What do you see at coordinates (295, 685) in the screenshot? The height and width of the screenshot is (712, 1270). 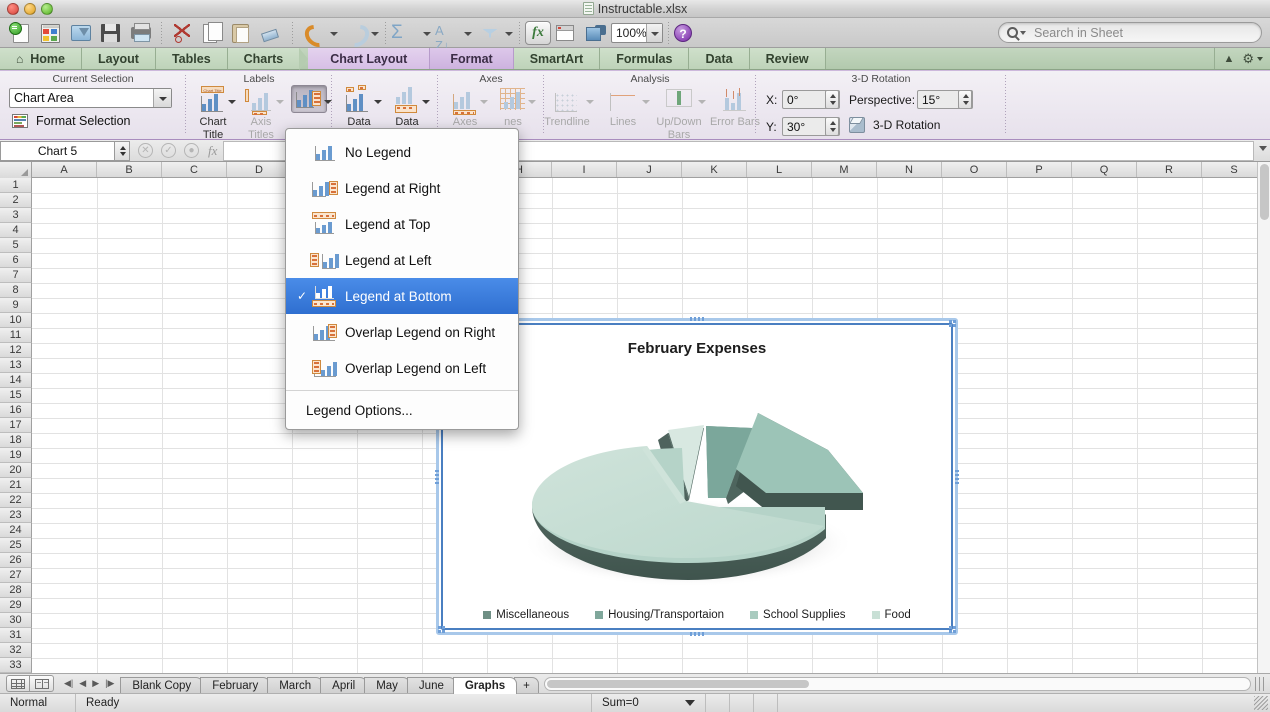 I see `sheet-tab-march: March` at bounding box center [295, 685].